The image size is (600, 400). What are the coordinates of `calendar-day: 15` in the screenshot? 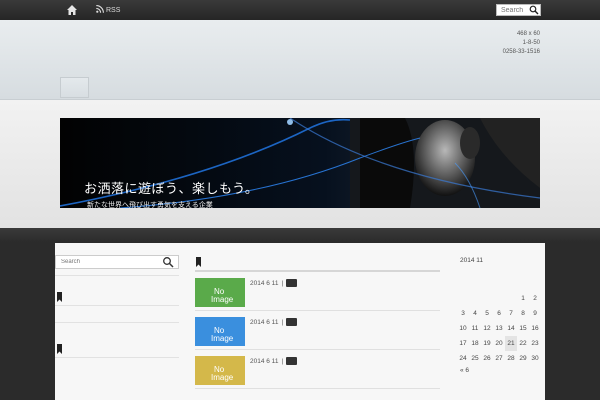 It's located at (523, 328).